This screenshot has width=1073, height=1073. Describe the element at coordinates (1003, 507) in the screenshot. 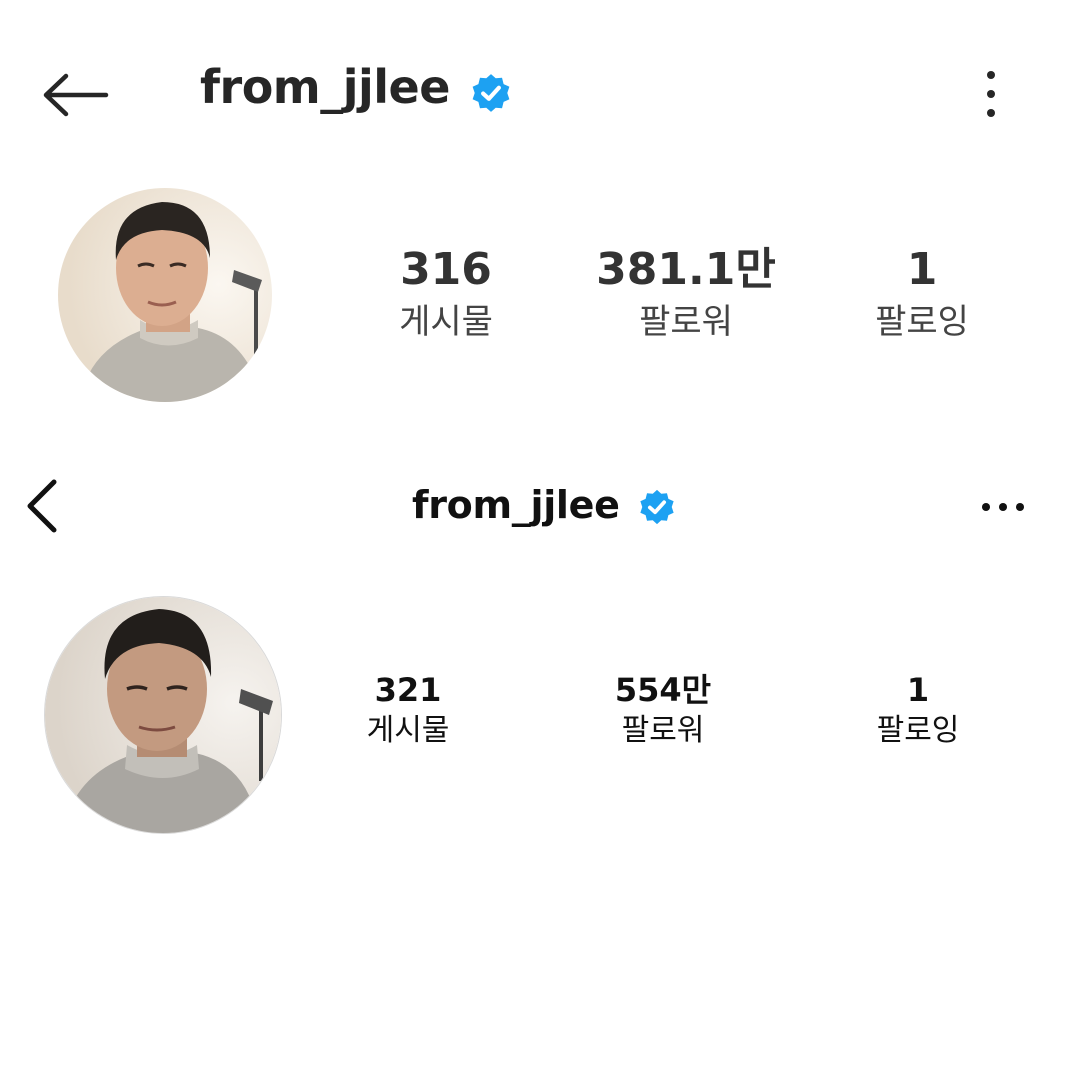

I see `ellipsis-horizontal-icon` at that location.